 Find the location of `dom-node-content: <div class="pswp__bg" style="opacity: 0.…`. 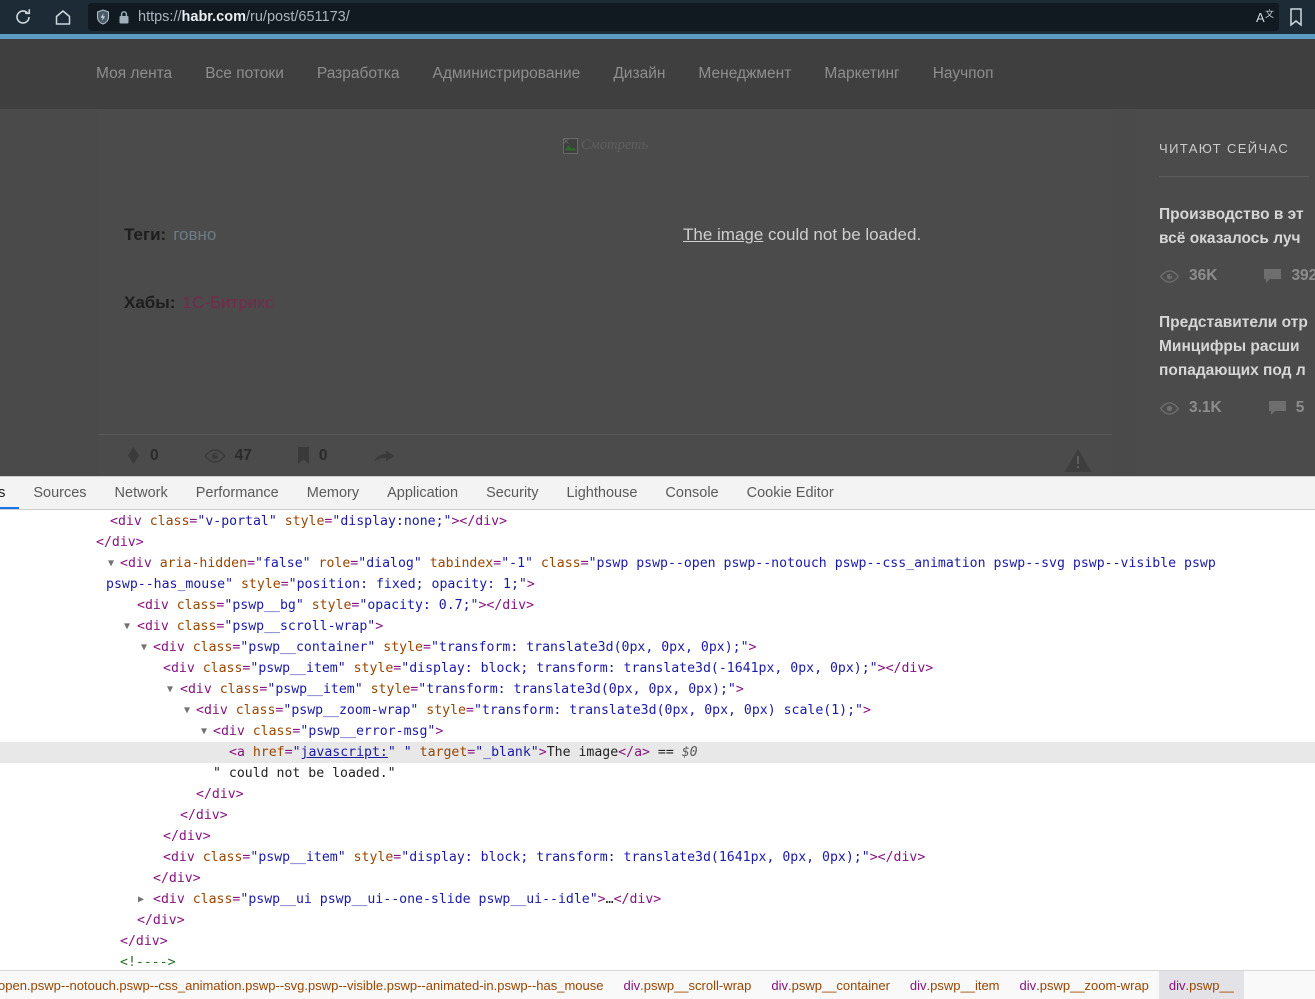

dom-node-content: <div class="pswp__bg" style="opacity: 0.… is located at coordinates (267, 605).